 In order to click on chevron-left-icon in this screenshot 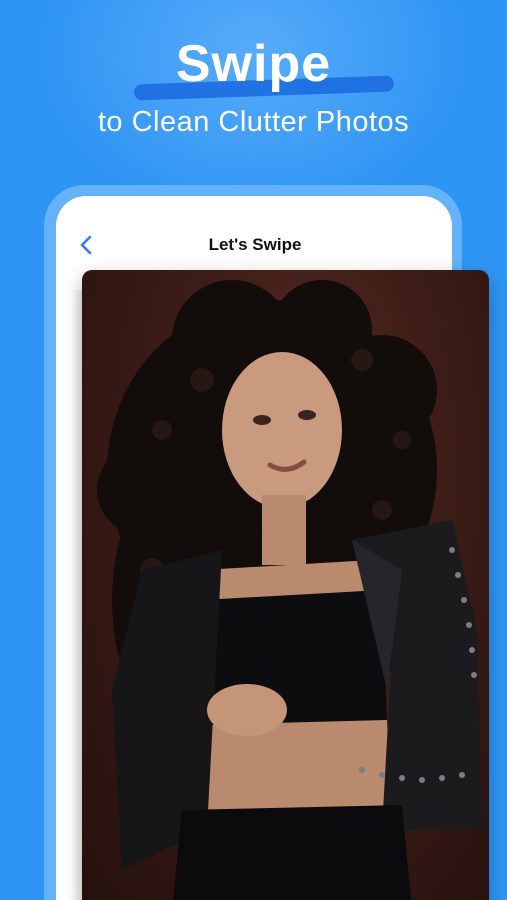, I will do `click(86, 245)`.